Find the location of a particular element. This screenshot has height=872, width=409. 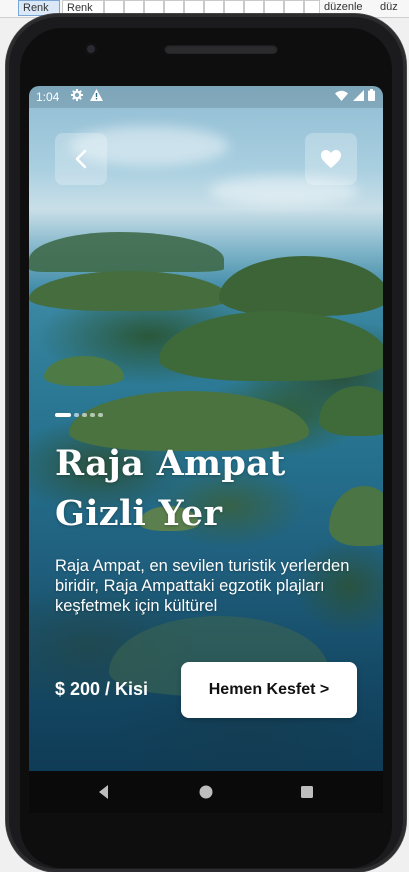

heart-icon is located at coordinates (331, 159).